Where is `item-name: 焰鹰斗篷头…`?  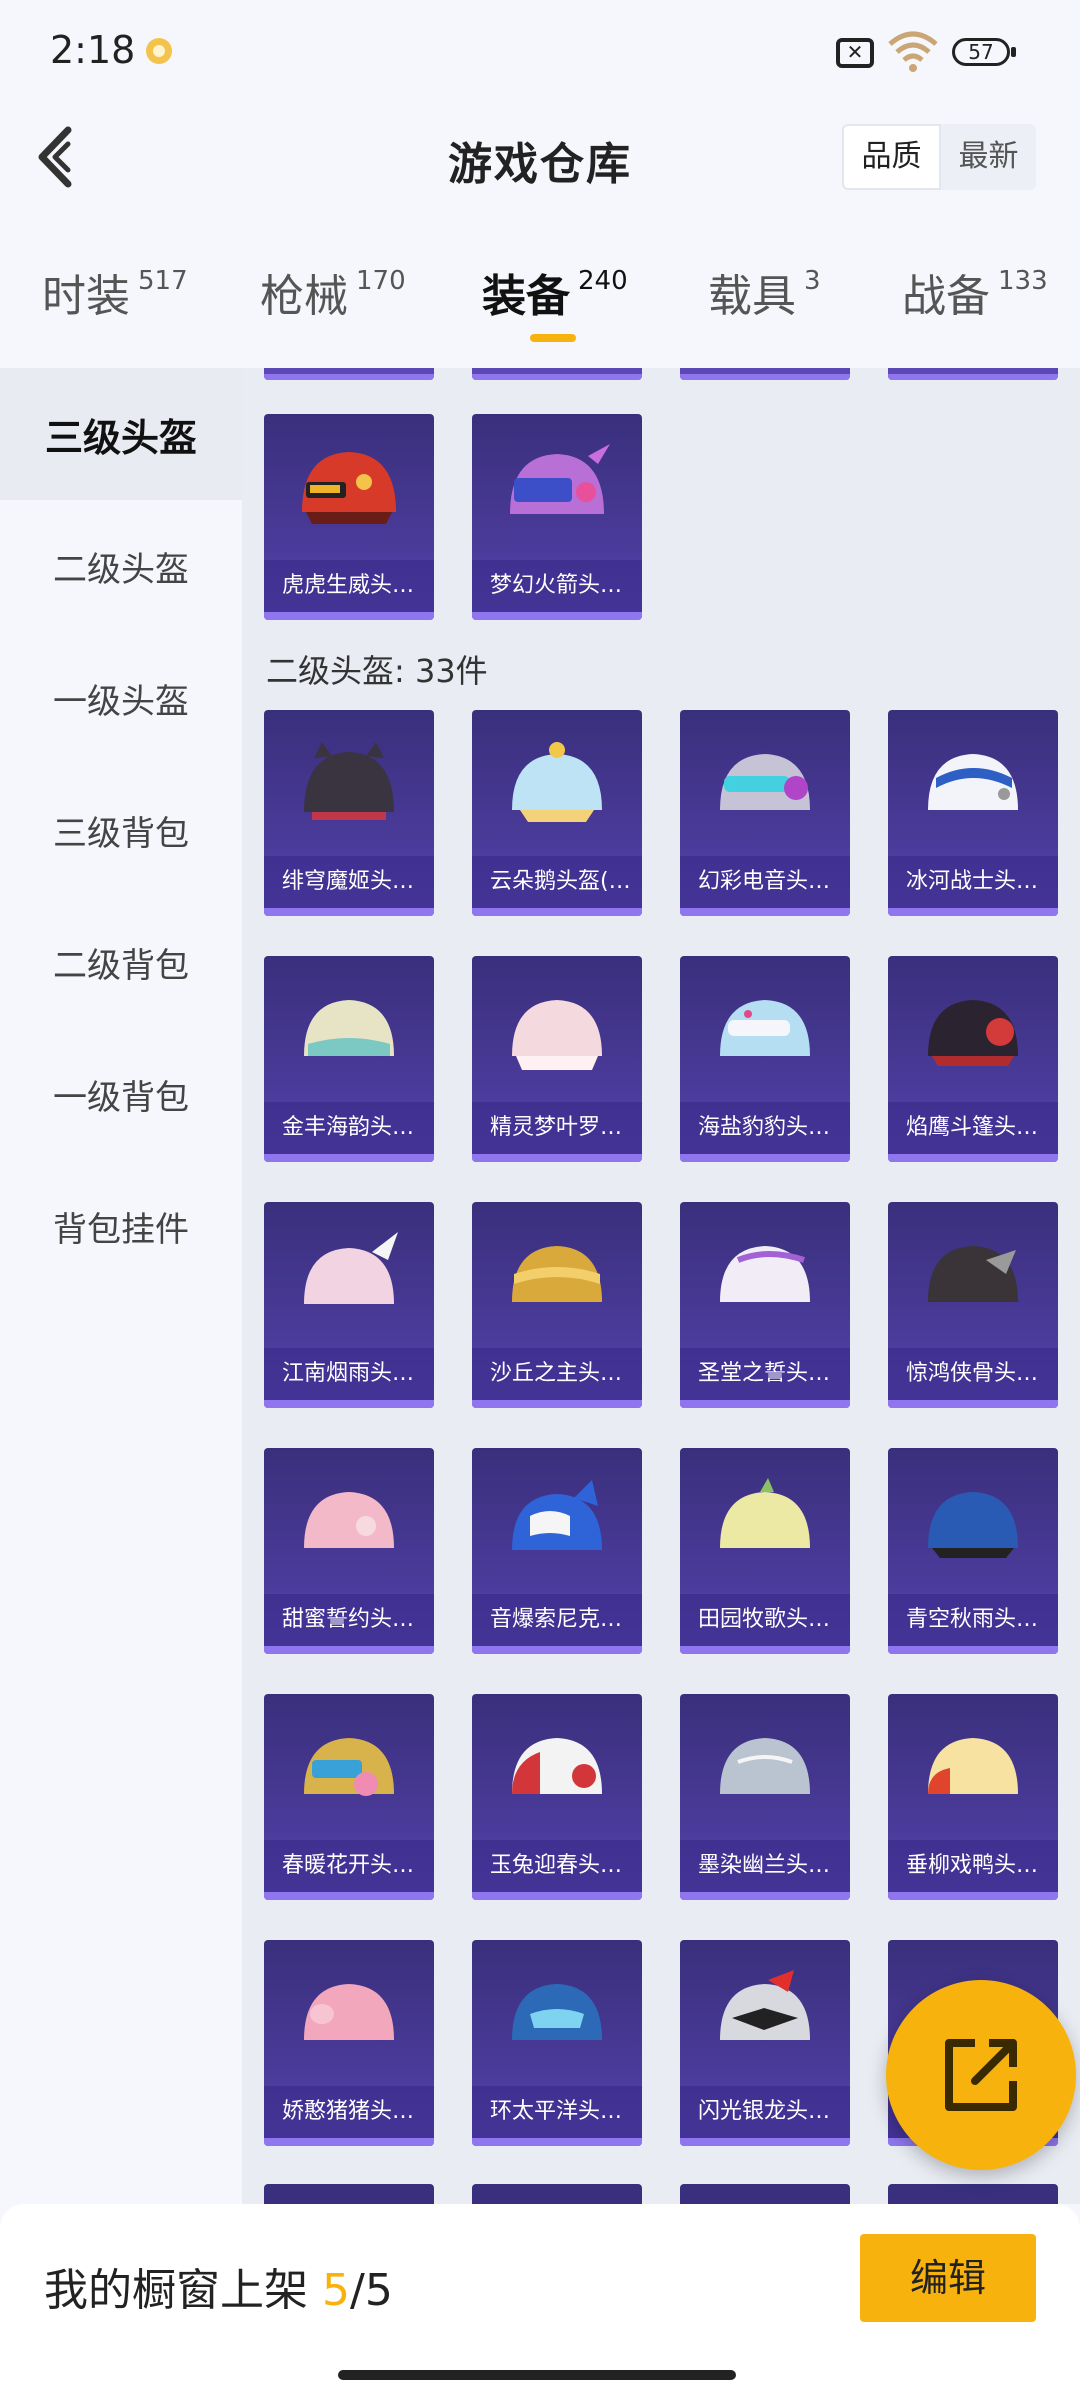
item-name: 焰鹰斗篷头… is located at coordinates (973, 1128).